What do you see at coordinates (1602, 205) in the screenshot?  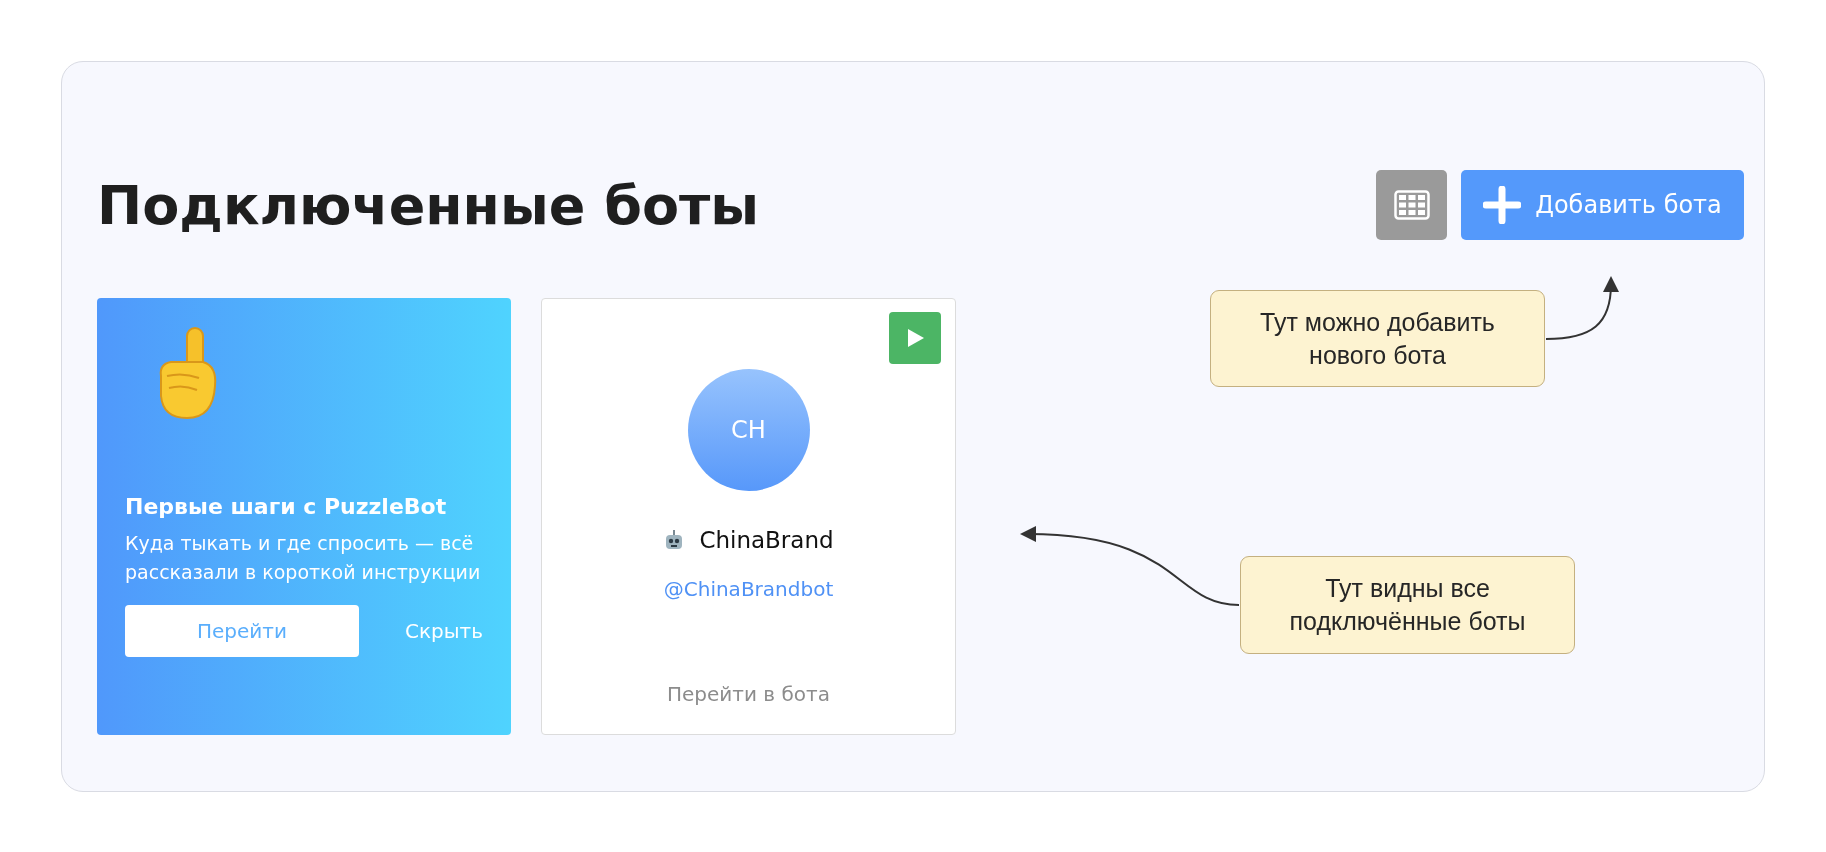 I see `add-bot-button: Добавить бота` at bounding box center [1602, 205].